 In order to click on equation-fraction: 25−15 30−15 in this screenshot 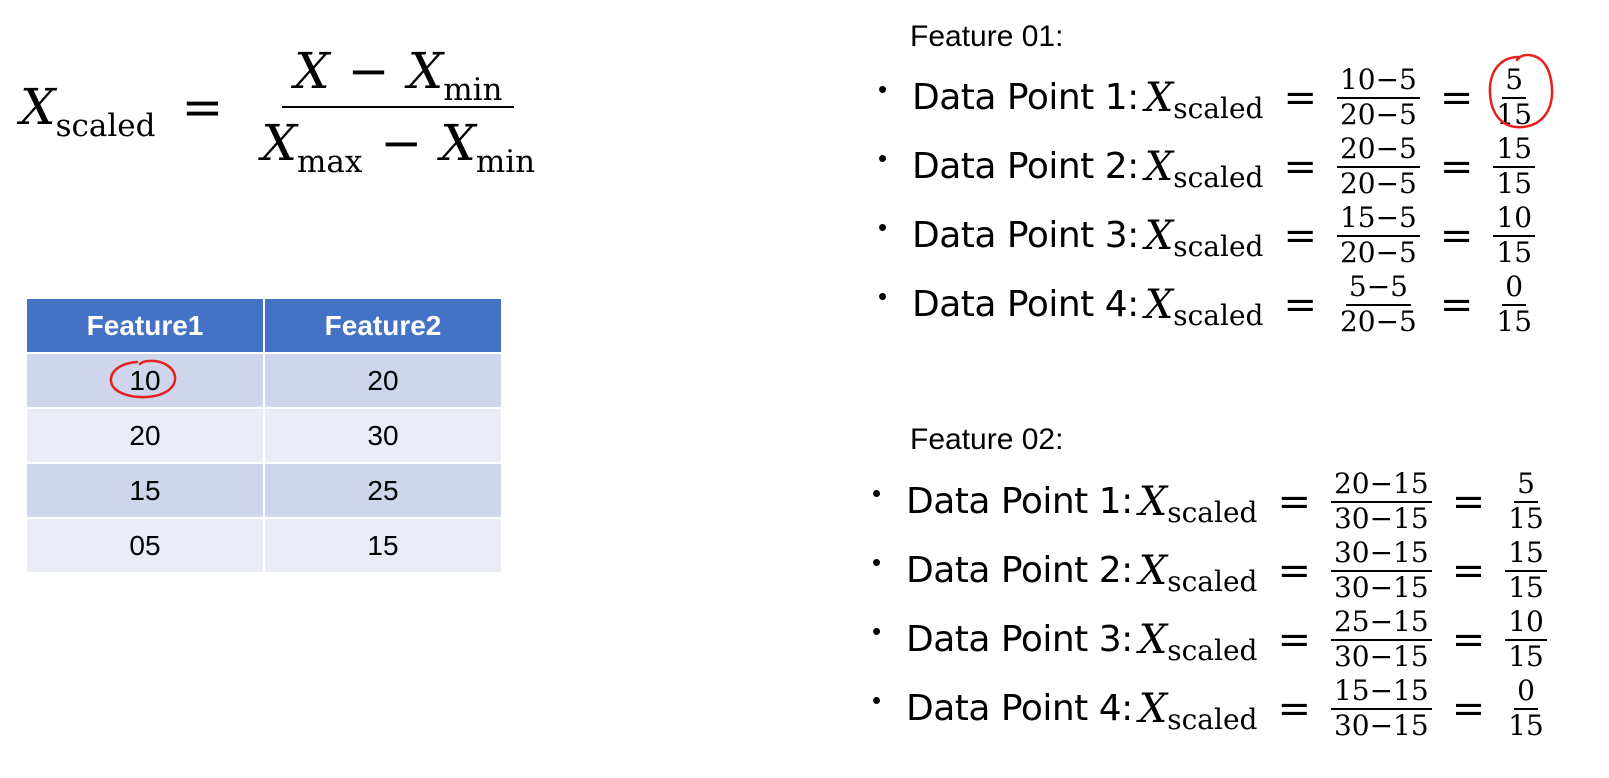, I will do `click(1381, 640)`.